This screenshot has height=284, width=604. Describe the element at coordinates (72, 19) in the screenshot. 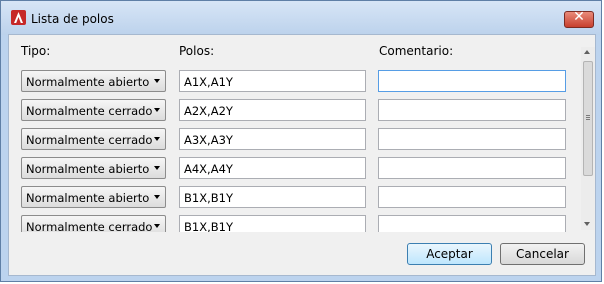

I see `window-title: Lista de polos` at that location.